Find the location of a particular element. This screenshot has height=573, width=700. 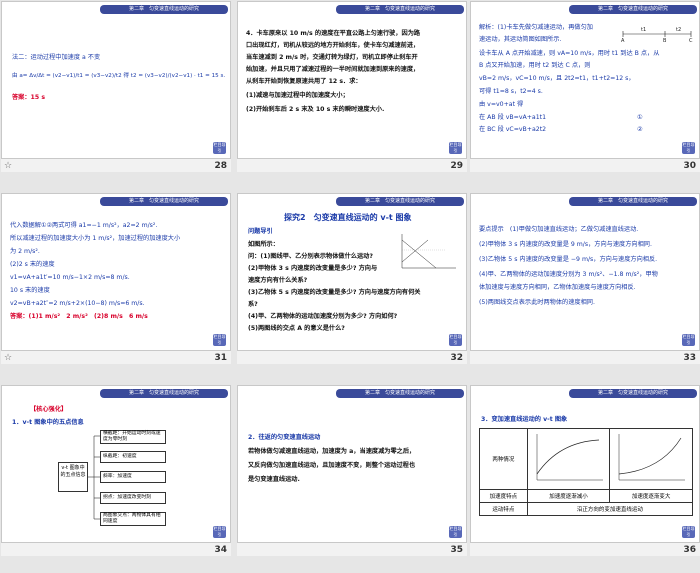

text-line: 是匀变速直线运动. is located at coordinates (274, 479).